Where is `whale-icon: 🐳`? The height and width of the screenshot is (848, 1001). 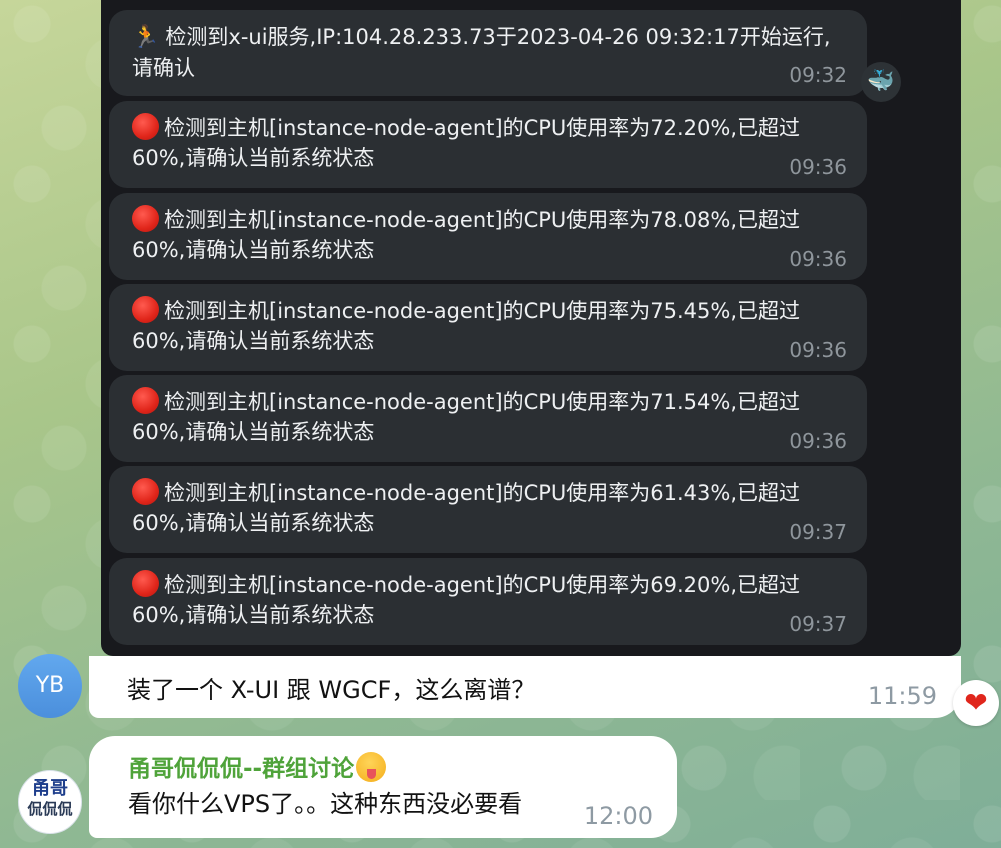
whale-icon: 🐳 is located at coordinates (881, 82).